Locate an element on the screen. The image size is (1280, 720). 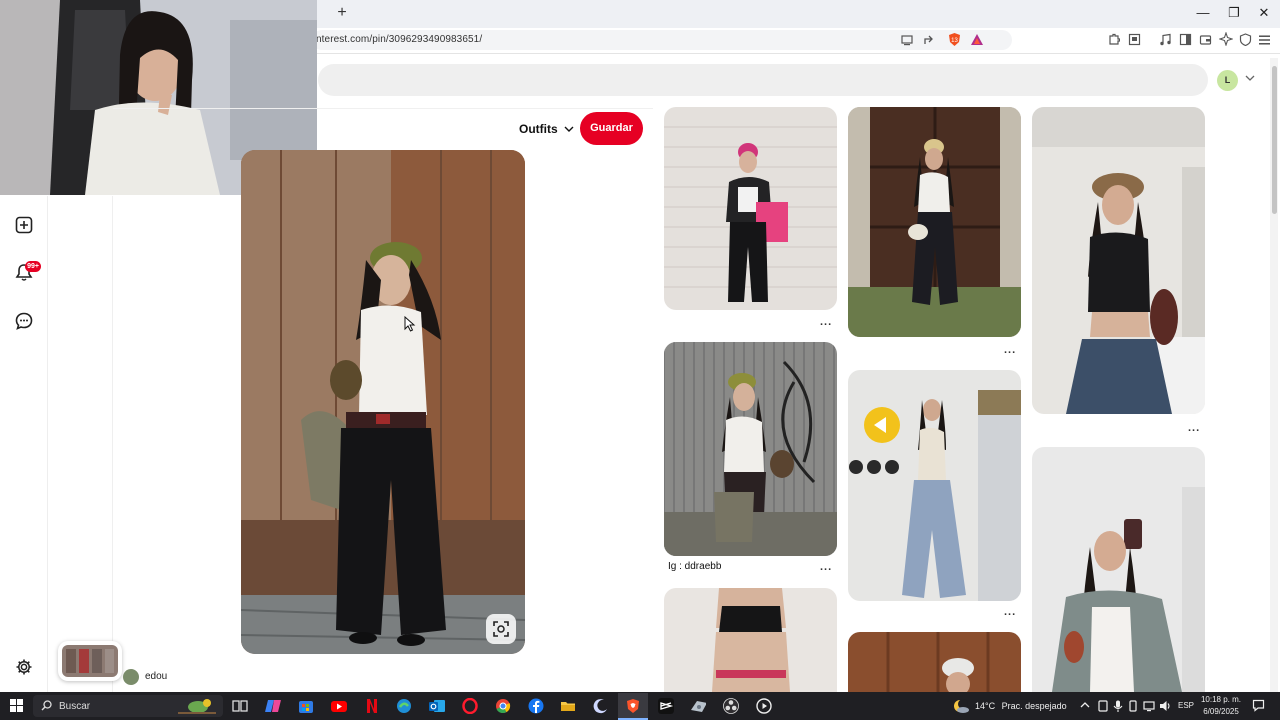
pin-thumbnail is located at coordinates (90, 661).